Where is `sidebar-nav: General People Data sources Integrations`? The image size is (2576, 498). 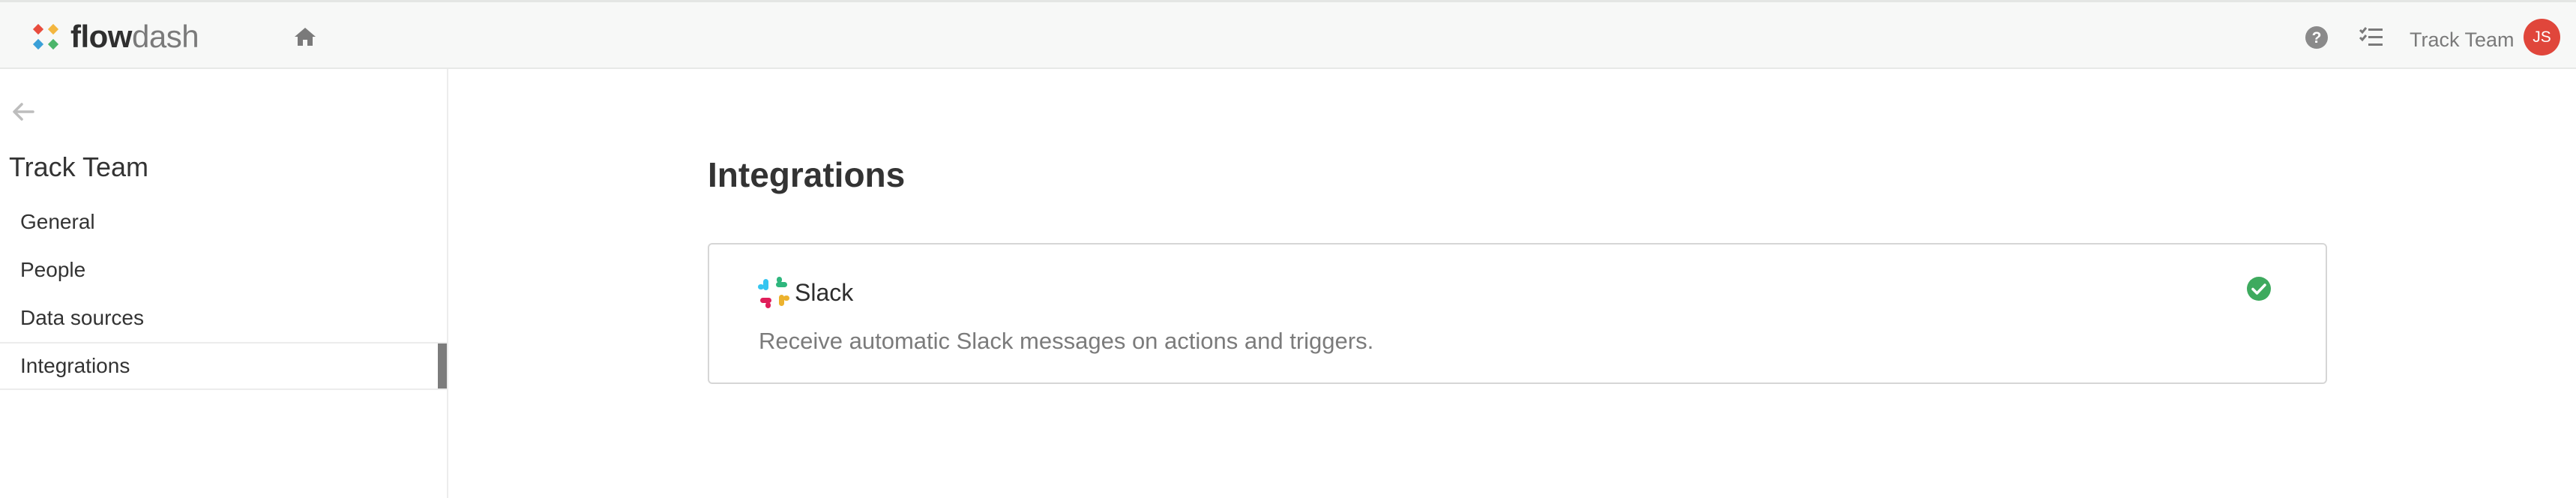
sidebar-nav: General People Data sources Integrations is located at coordinates (224, 294).